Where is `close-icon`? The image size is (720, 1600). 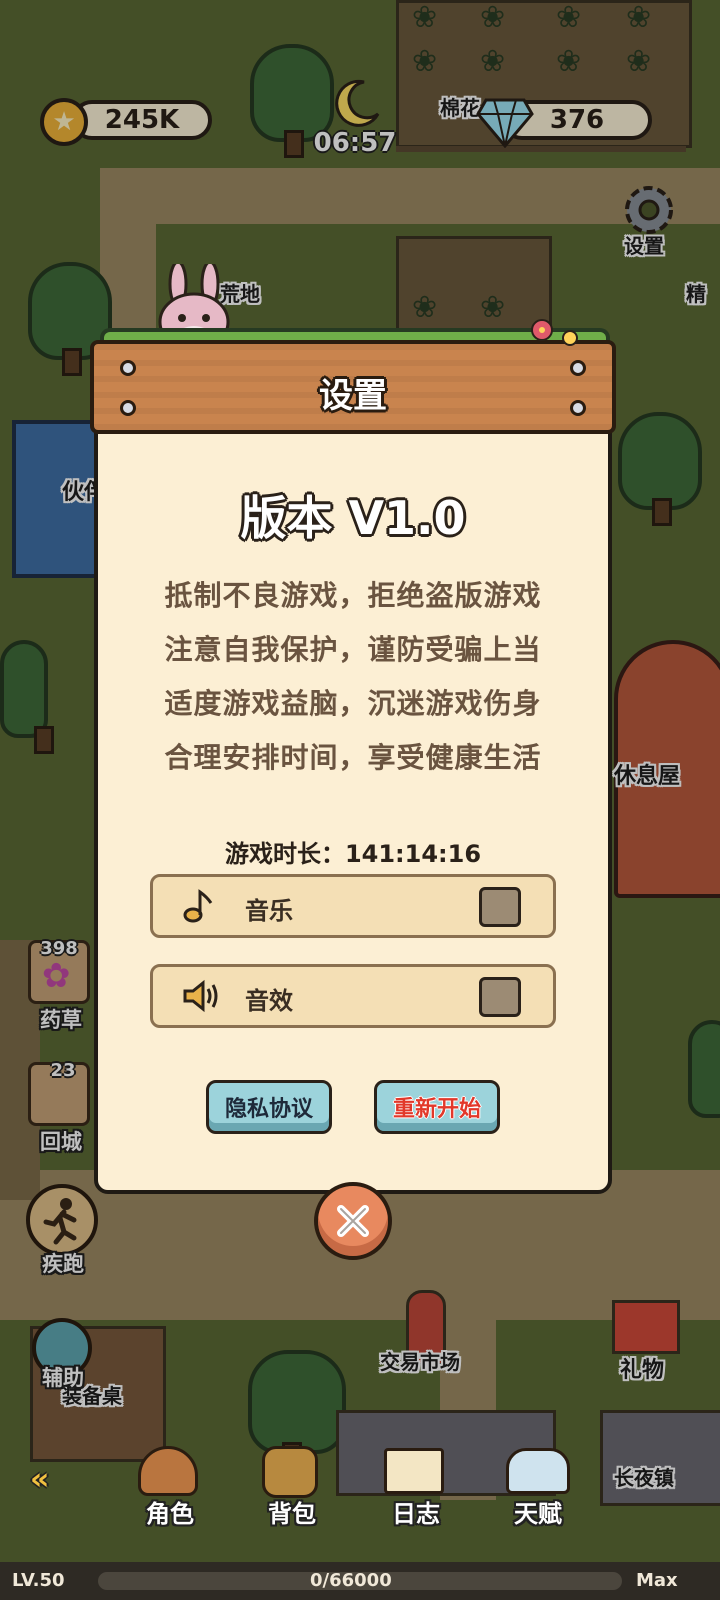
close-icon is located at coordinates (353, 1221).